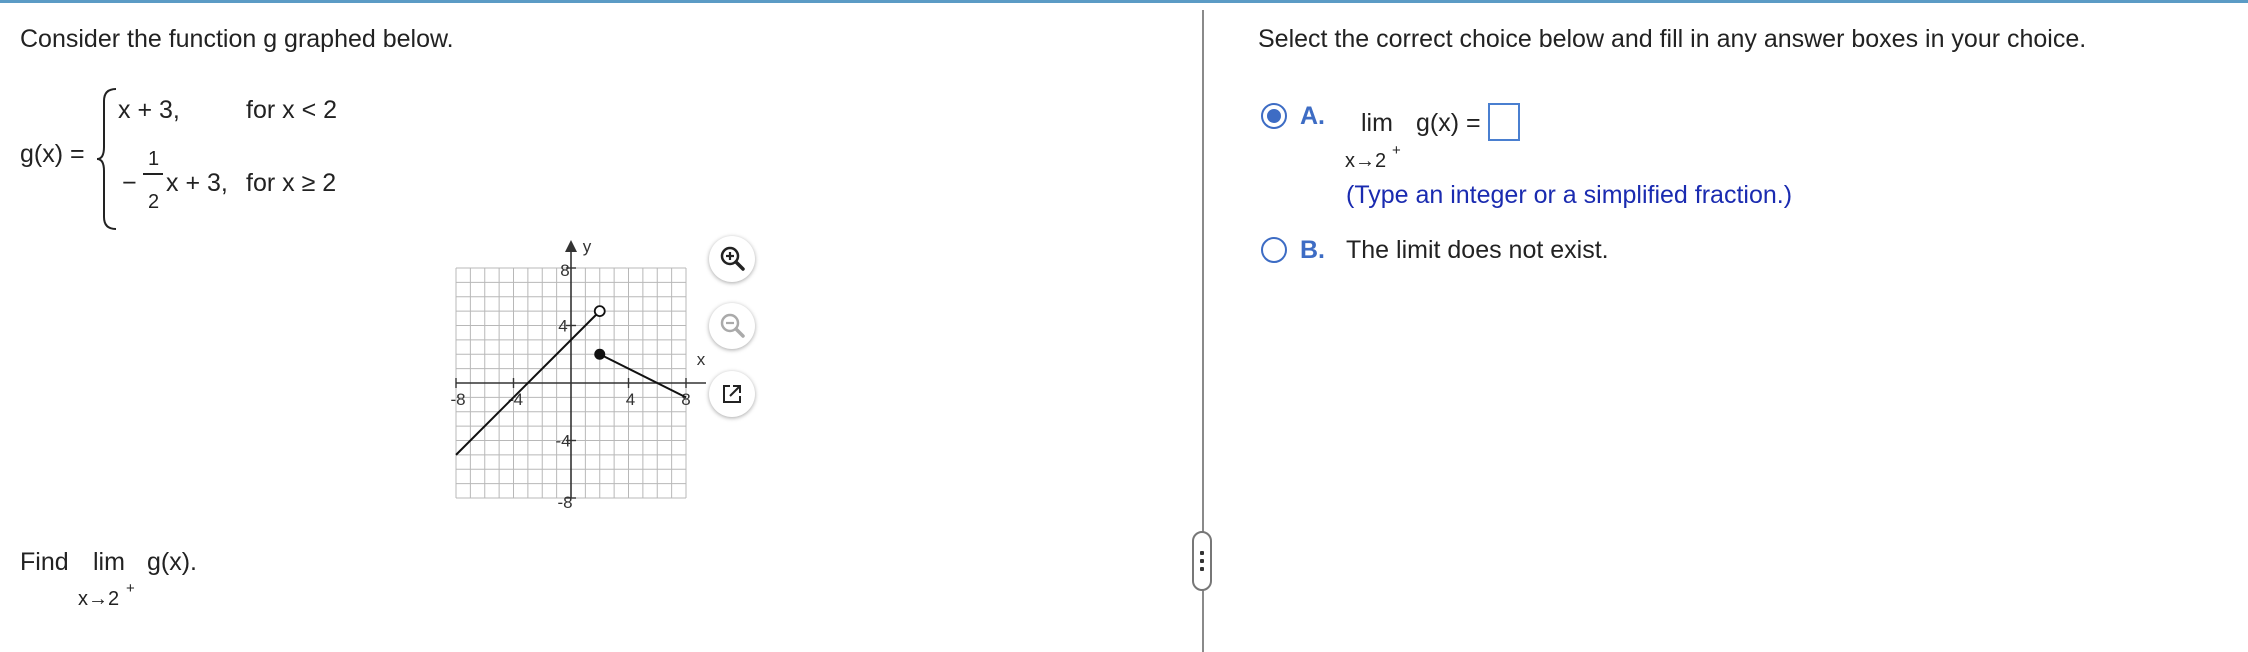 Image resolution: width=2248 pixels, height=652 pixels. I want to click on option-a-function: g(x) =, so click(1448, 123).